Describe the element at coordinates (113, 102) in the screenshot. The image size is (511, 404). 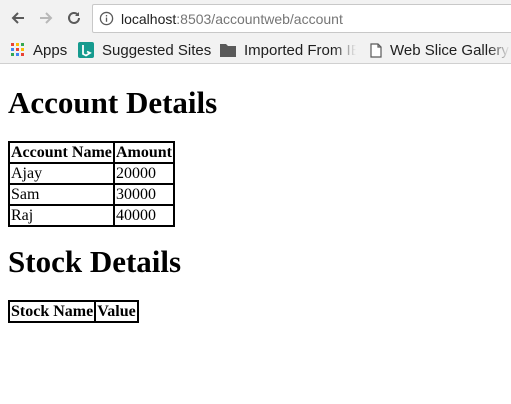
I see `account-details-heading: Account Details` at that location.